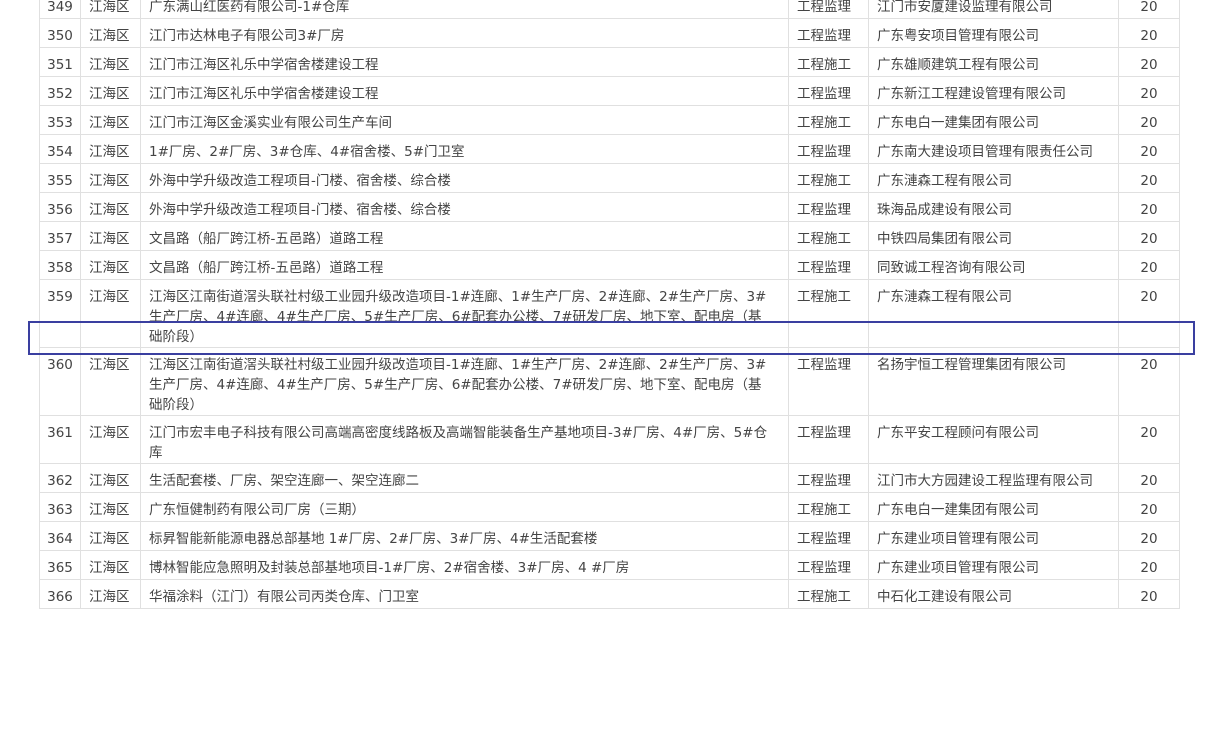 This screenshot has width=1218, height=742. Describe the element at coordinates (60, 381) in the screenshot. I see `row-number: 360` at that location.